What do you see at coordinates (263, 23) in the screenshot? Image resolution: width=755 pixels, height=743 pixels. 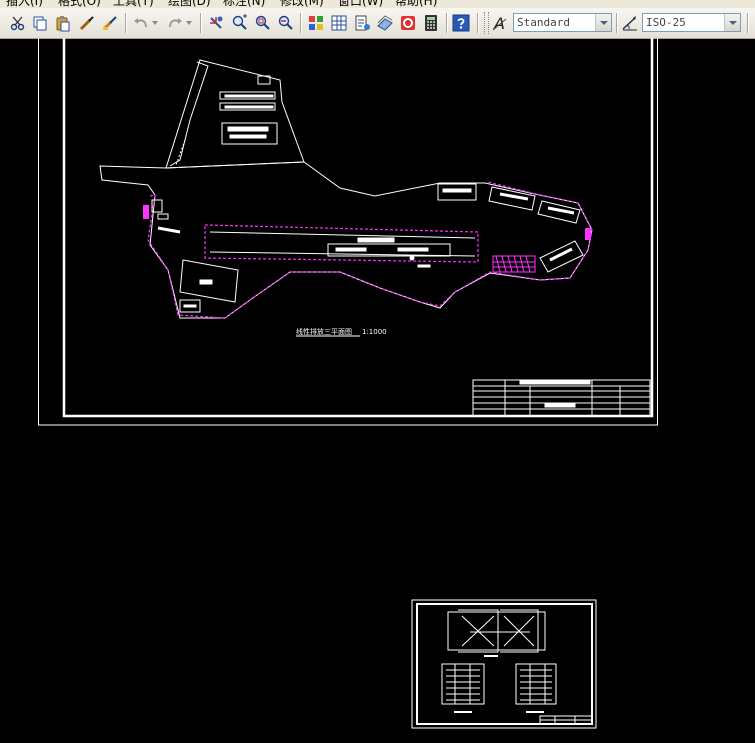 I see `zoom-window-icon` at bounding box center [263, 23].